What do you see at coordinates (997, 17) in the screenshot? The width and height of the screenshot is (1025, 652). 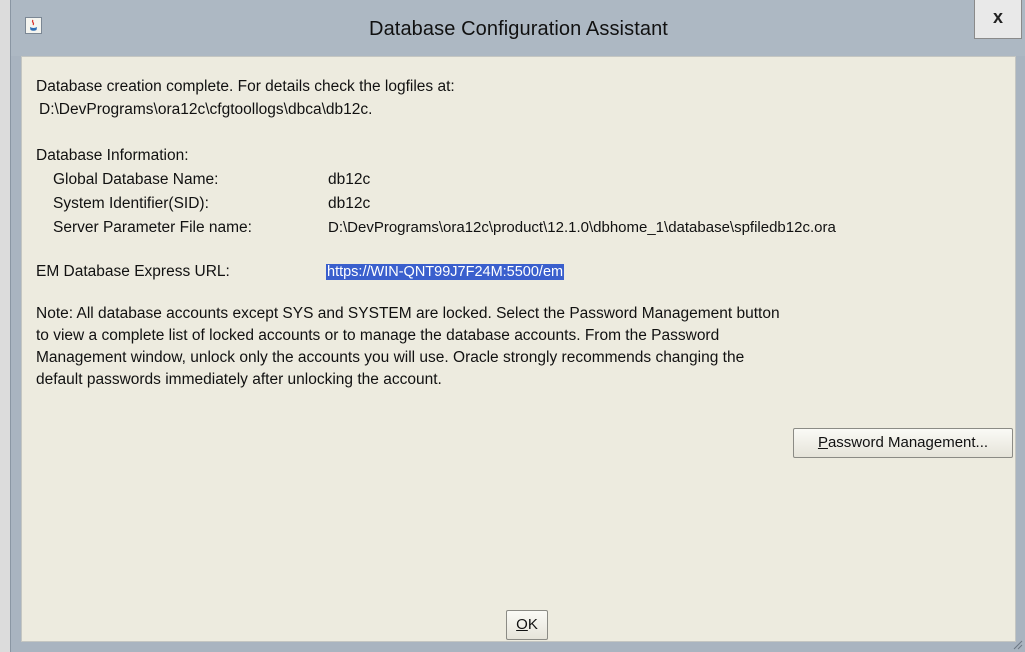 I see `close-icon: x` at bounding box center [997, 17].